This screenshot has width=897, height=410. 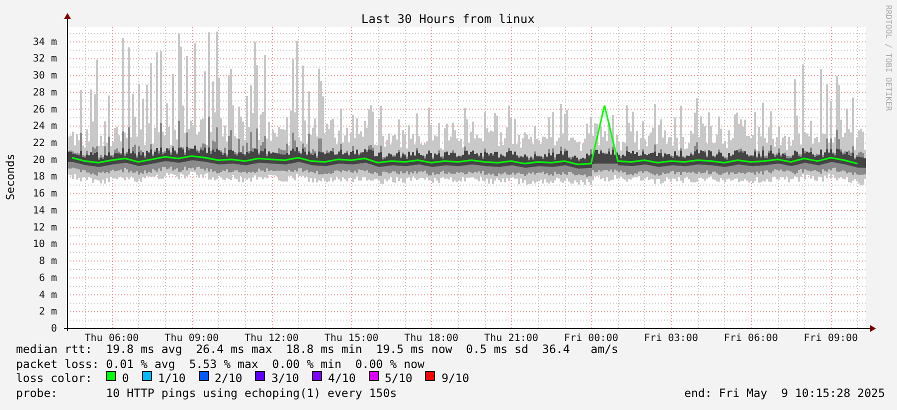 I want to click on y-tick-label: 4 m, so click(x=47, y=295).